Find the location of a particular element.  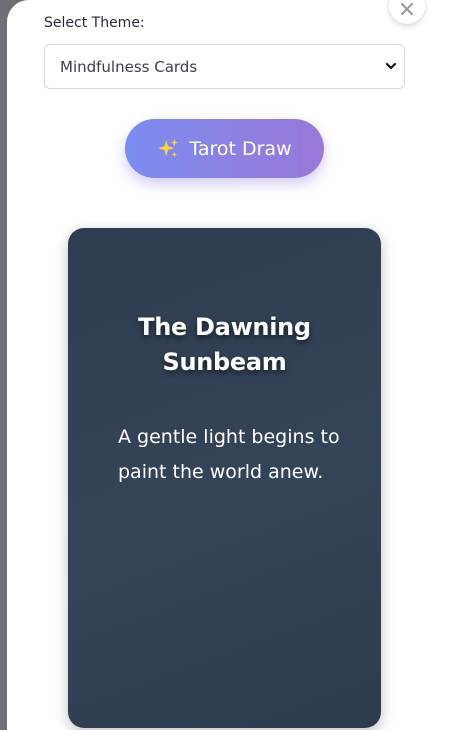

tarot-draw-label: Tarot Draw is located at coordinates (240, 148).